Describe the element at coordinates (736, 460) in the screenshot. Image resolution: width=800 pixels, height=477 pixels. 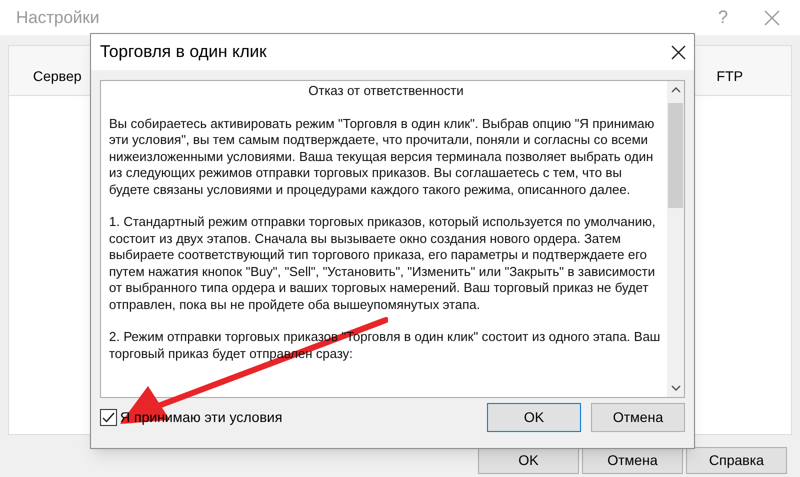
I see `dialog-button: Справка` at that location.